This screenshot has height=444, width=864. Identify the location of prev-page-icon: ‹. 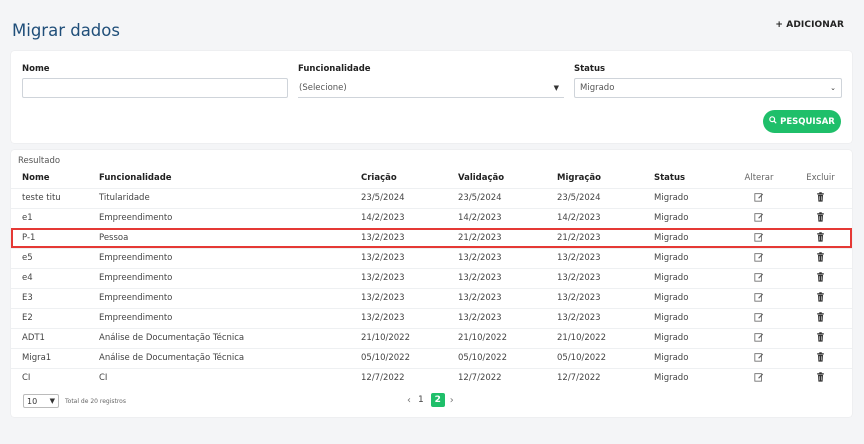
(409, 400).